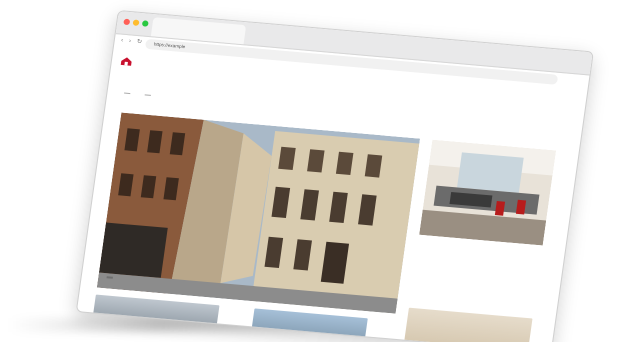 Image resolution: width=630 pixels, height=342 pixels. What do you see at coordinates (127, 22) in the screenshot?
I see `close-window-icon` at bounding box center [127, 22].